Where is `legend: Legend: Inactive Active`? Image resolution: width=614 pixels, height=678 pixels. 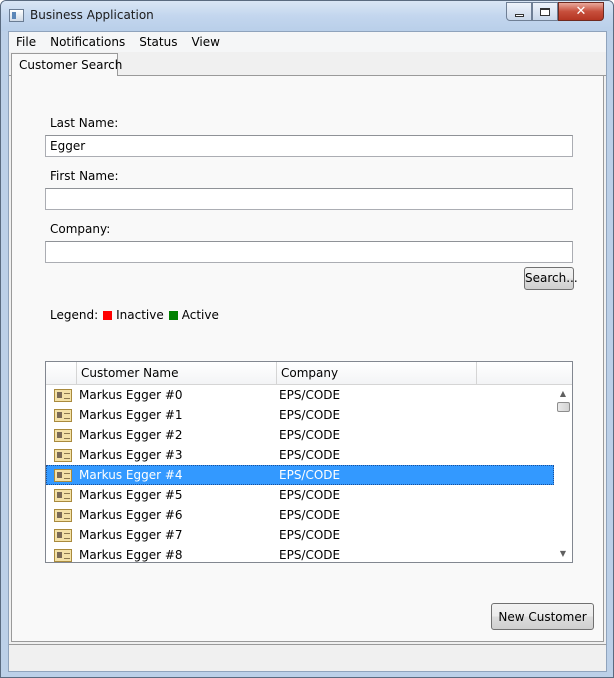
legend: Legend: Inactive Active is located at coordinates (134, 315).